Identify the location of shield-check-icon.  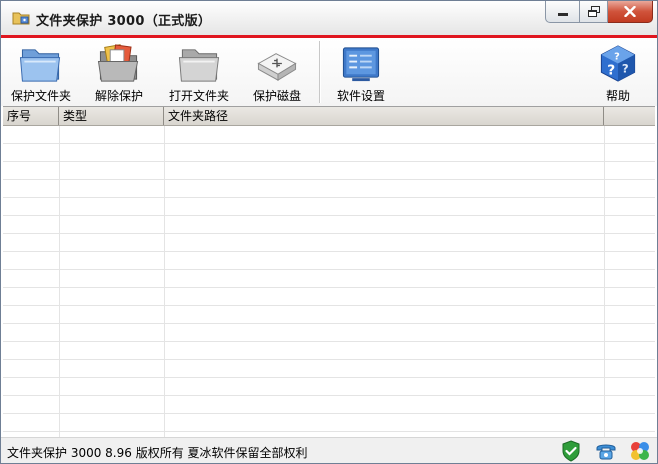
(571, 451).